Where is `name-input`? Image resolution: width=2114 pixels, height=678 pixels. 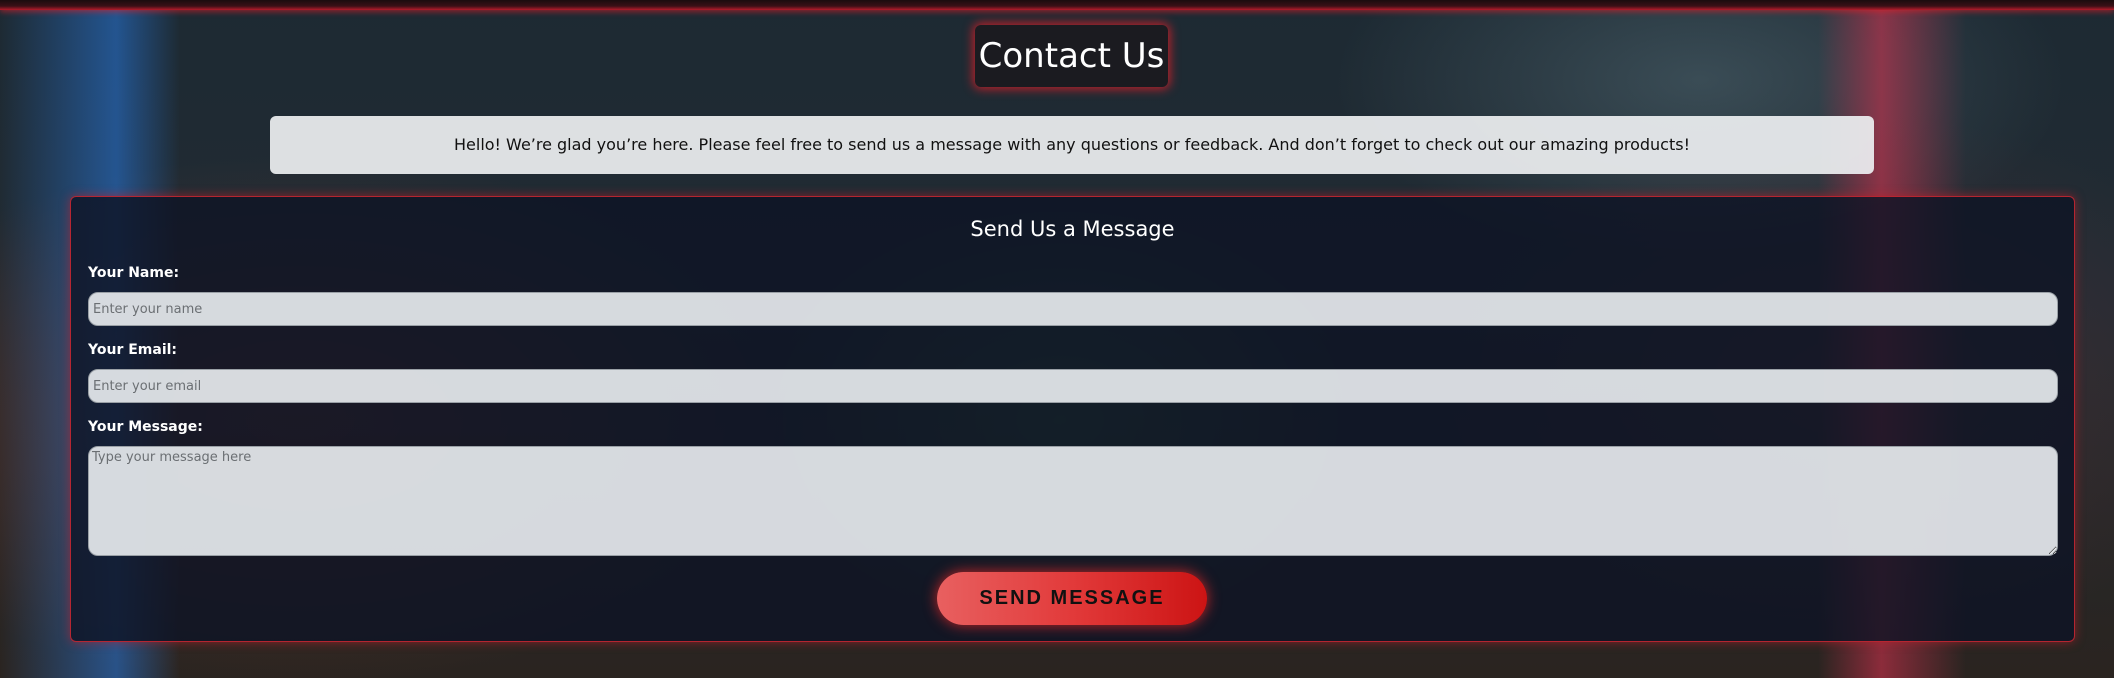
name-input is located at coordinates (1073, 309).